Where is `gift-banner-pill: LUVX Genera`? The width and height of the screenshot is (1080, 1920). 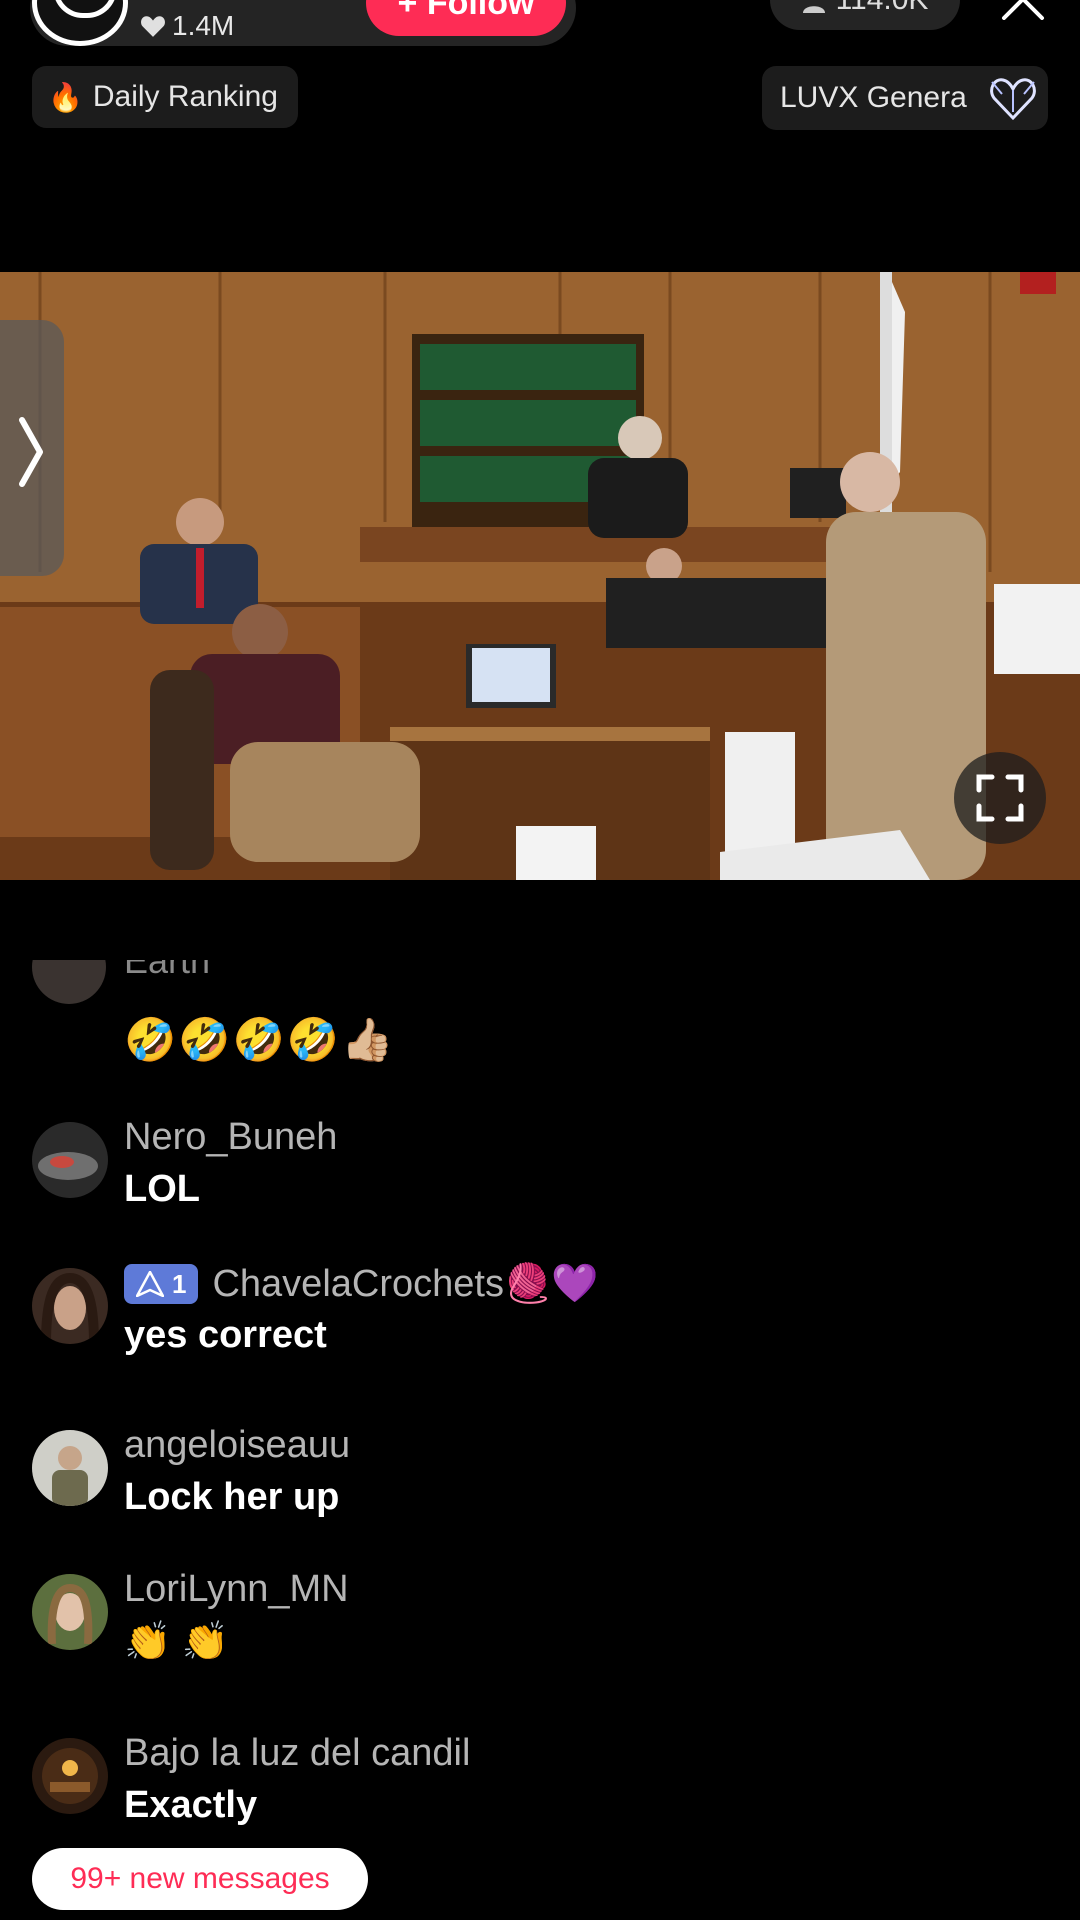 gift-banner-pill: LUVX Genera is located at coordinates (905, 98).